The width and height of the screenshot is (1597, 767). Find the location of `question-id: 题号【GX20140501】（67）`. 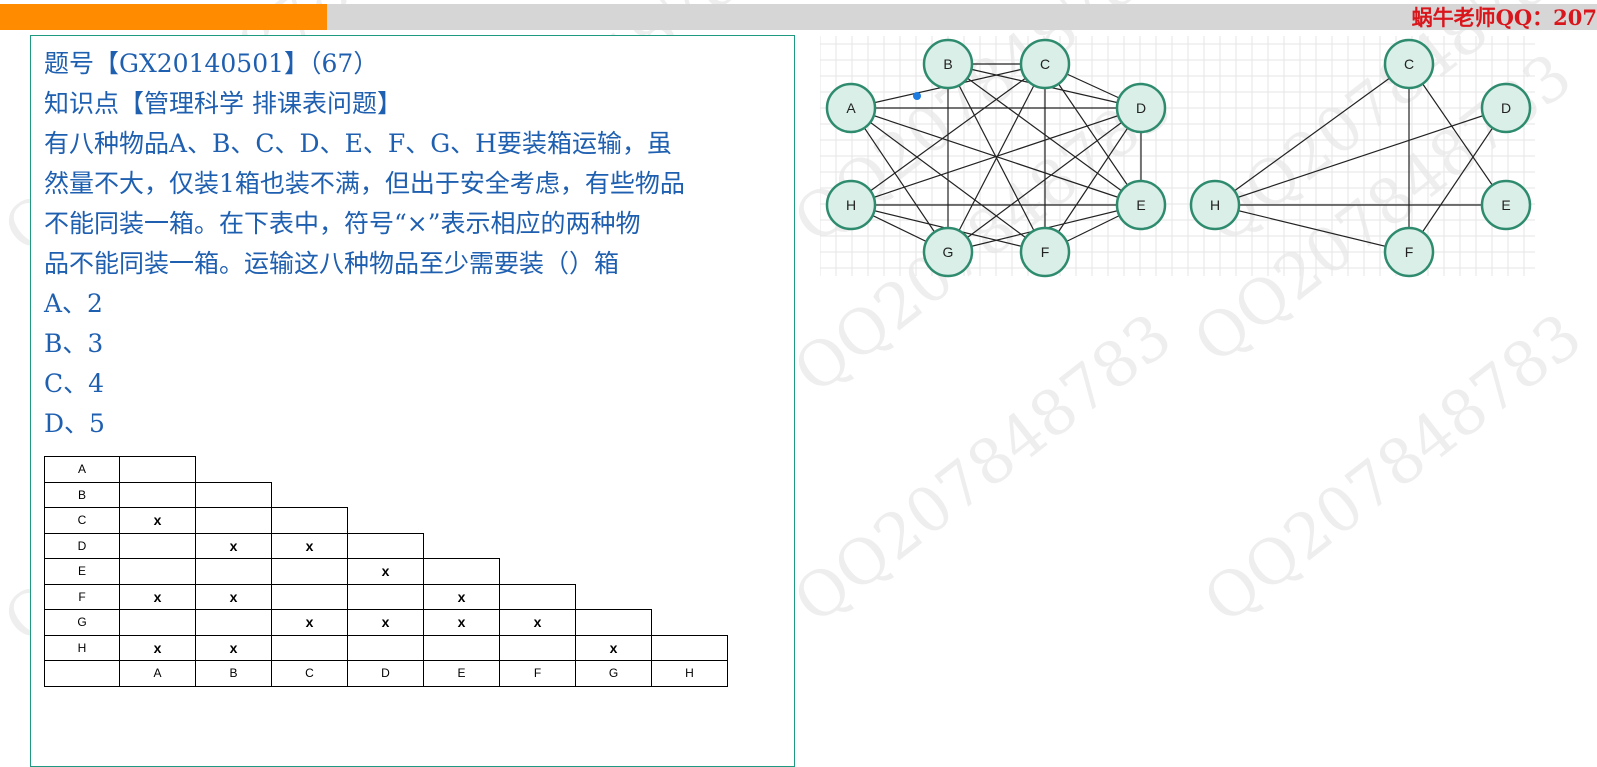

question-id: 题号【GX20140501】（67） is located at coordinates (211, 63).